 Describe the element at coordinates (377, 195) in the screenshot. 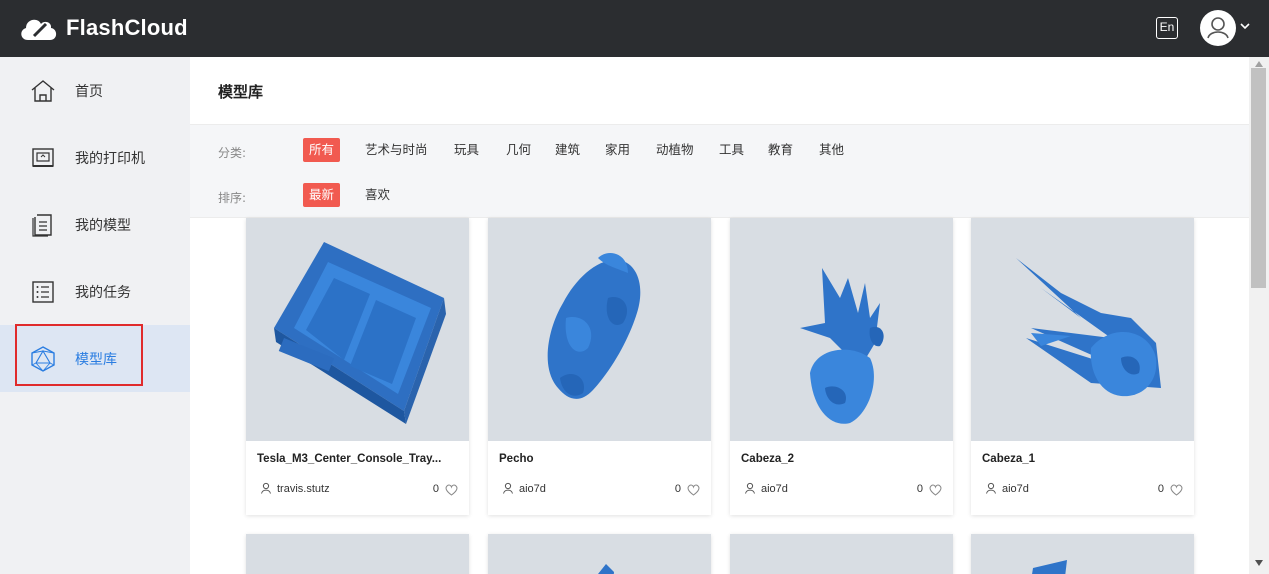

I see `sort-chip-likes: 喜欢` at that location.